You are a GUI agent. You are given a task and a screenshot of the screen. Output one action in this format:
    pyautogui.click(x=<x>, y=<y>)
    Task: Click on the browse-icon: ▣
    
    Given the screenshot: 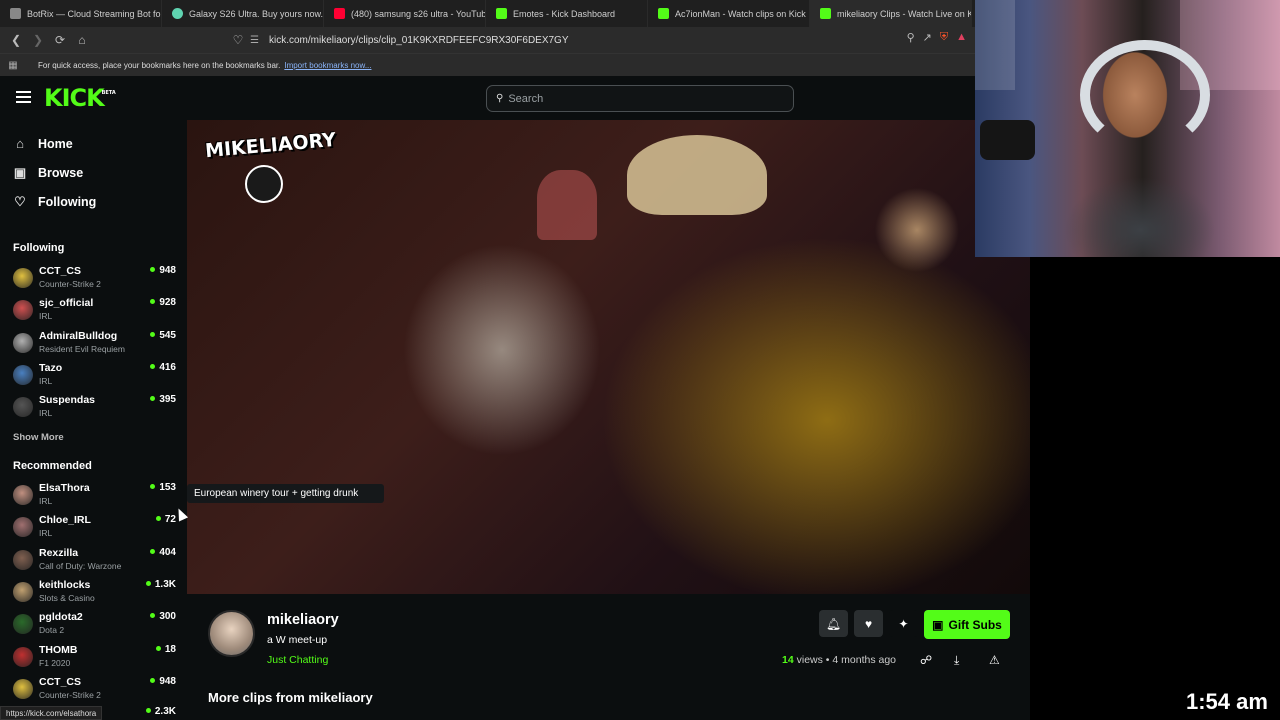 What is the action you would take?
    pyautogui.click(x=20, y=172)
    